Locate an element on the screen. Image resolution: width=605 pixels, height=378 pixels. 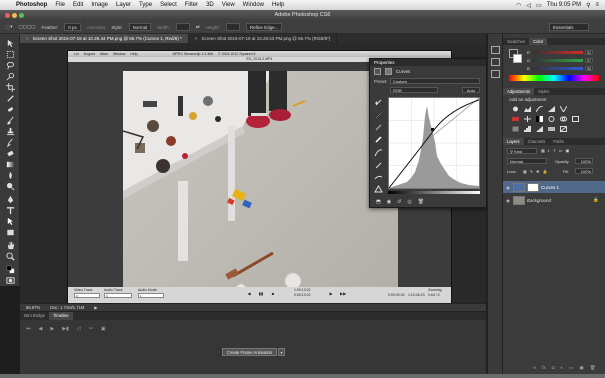
audio-icon: ◁ is located at coordinates (79, 329).